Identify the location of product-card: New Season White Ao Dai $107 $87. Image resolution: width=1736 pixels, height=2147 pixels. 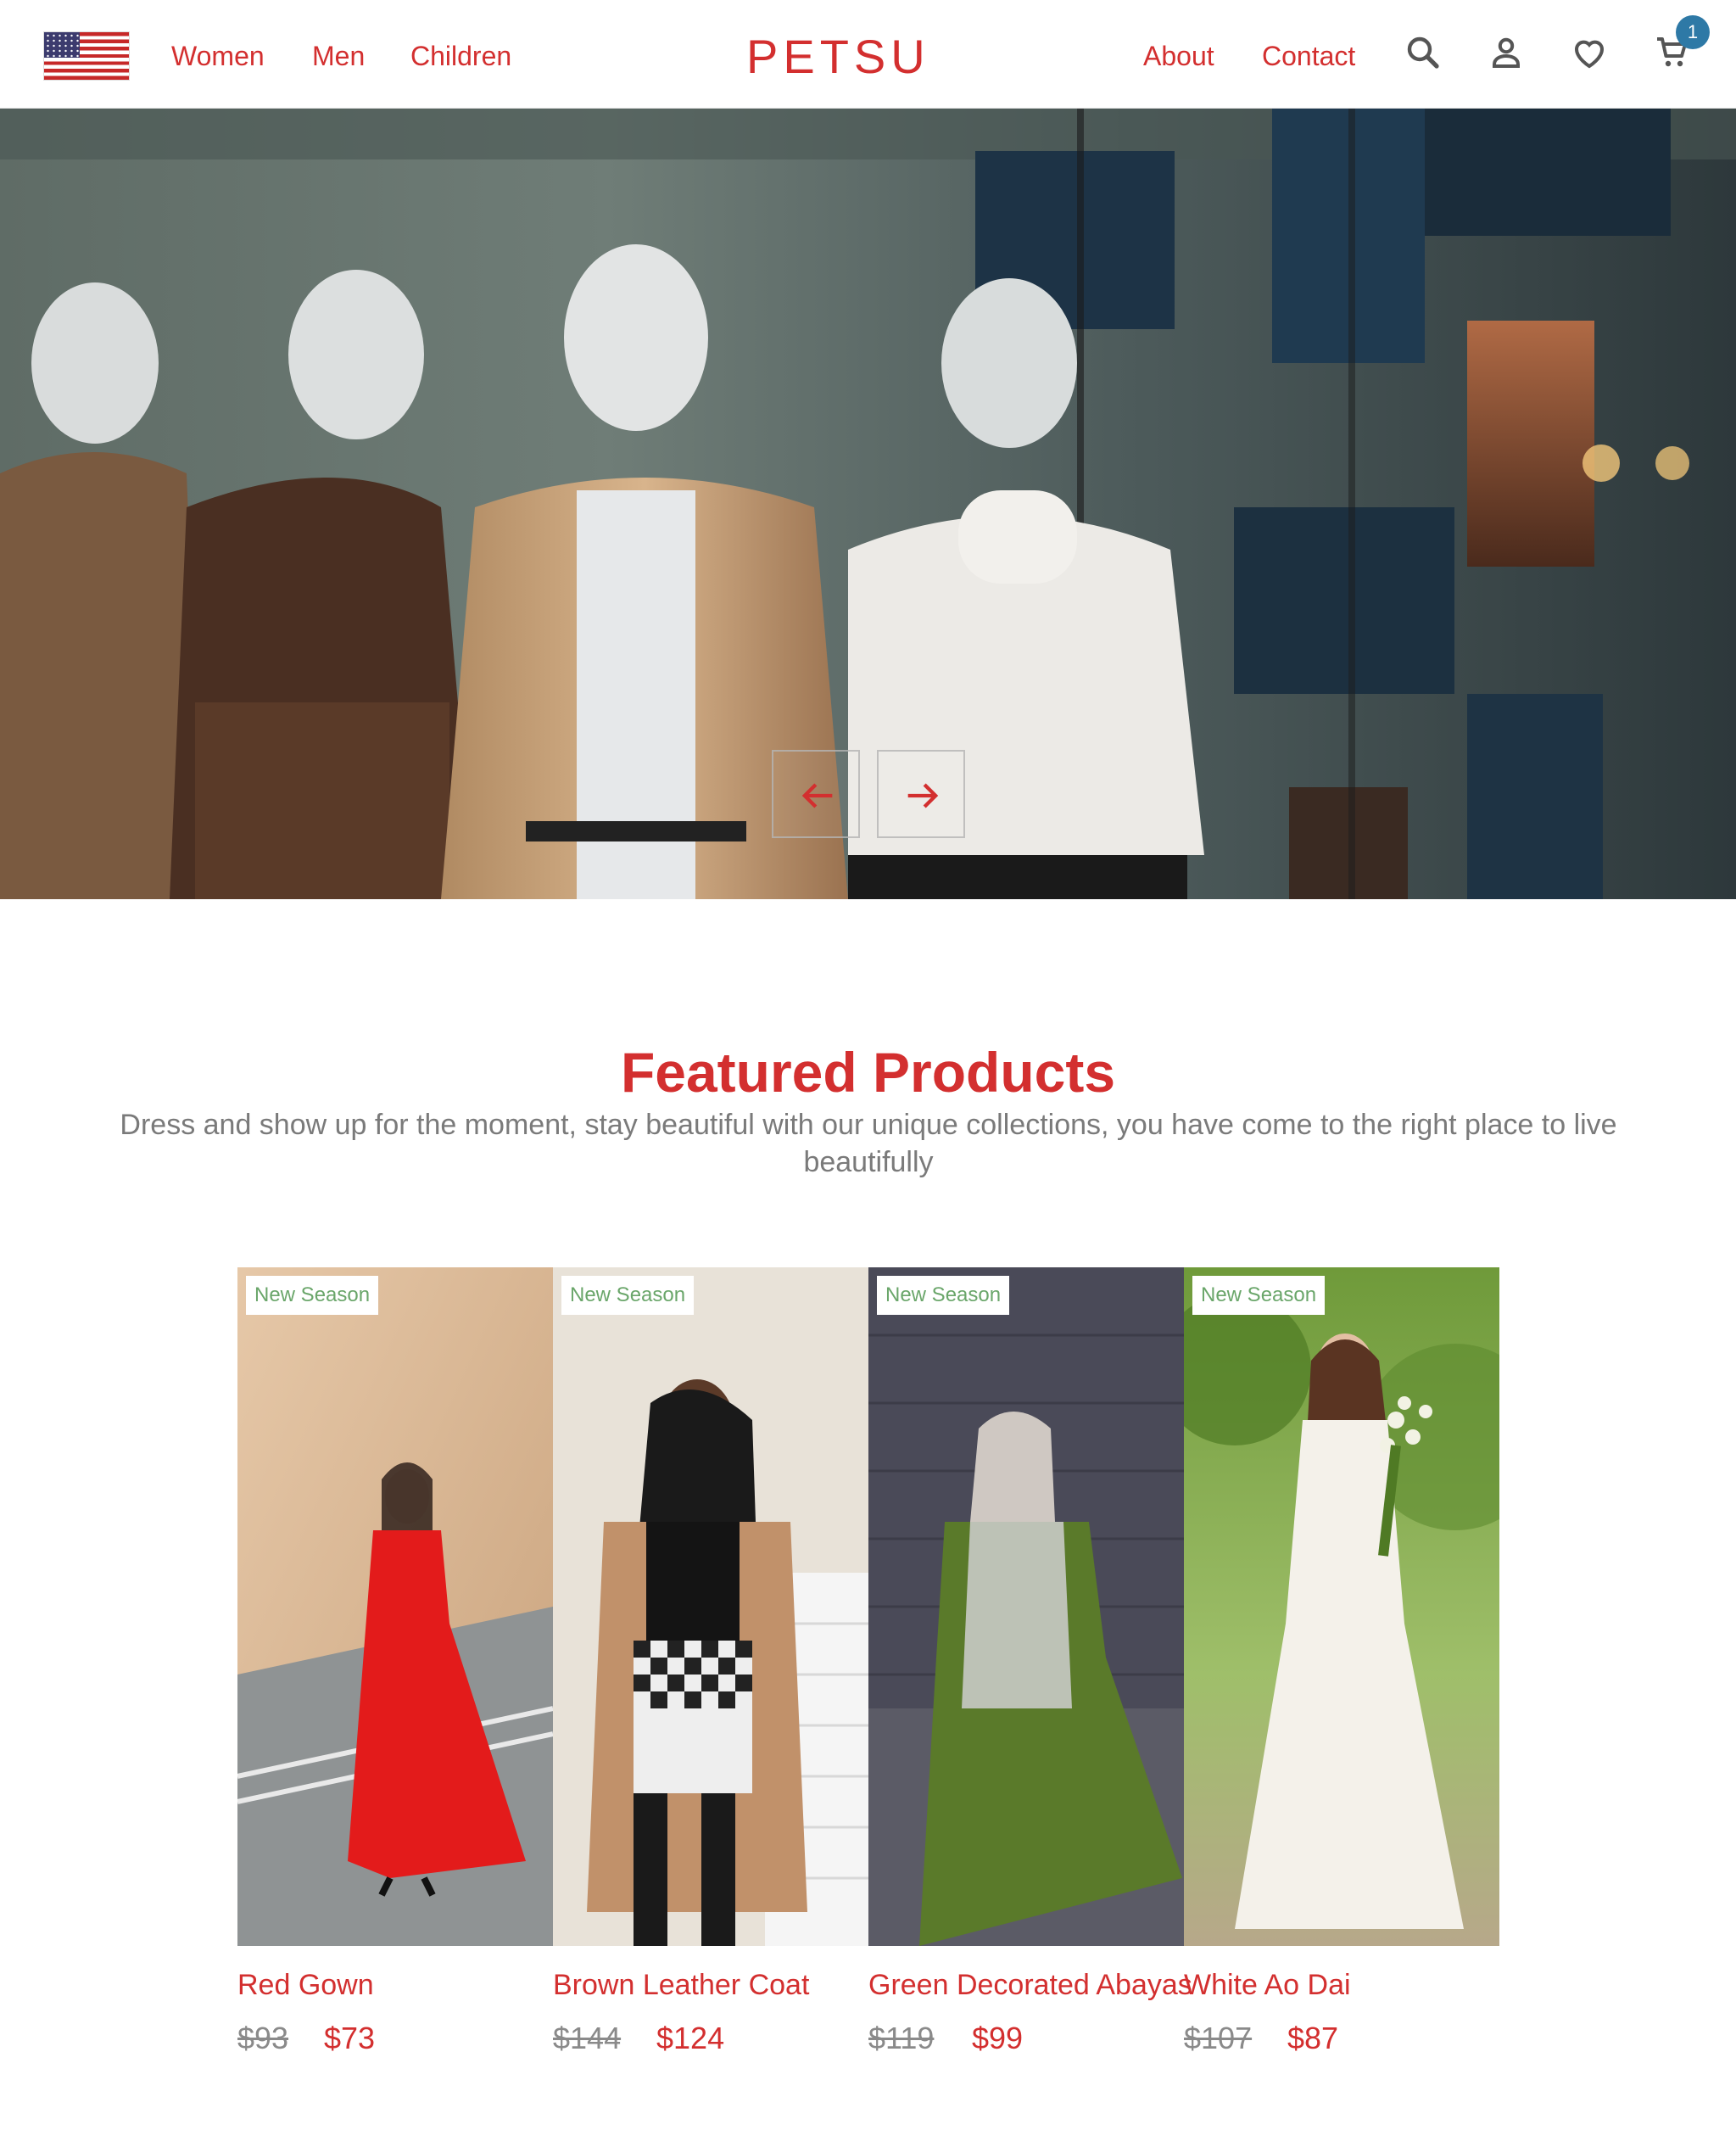
(1341, 1661).